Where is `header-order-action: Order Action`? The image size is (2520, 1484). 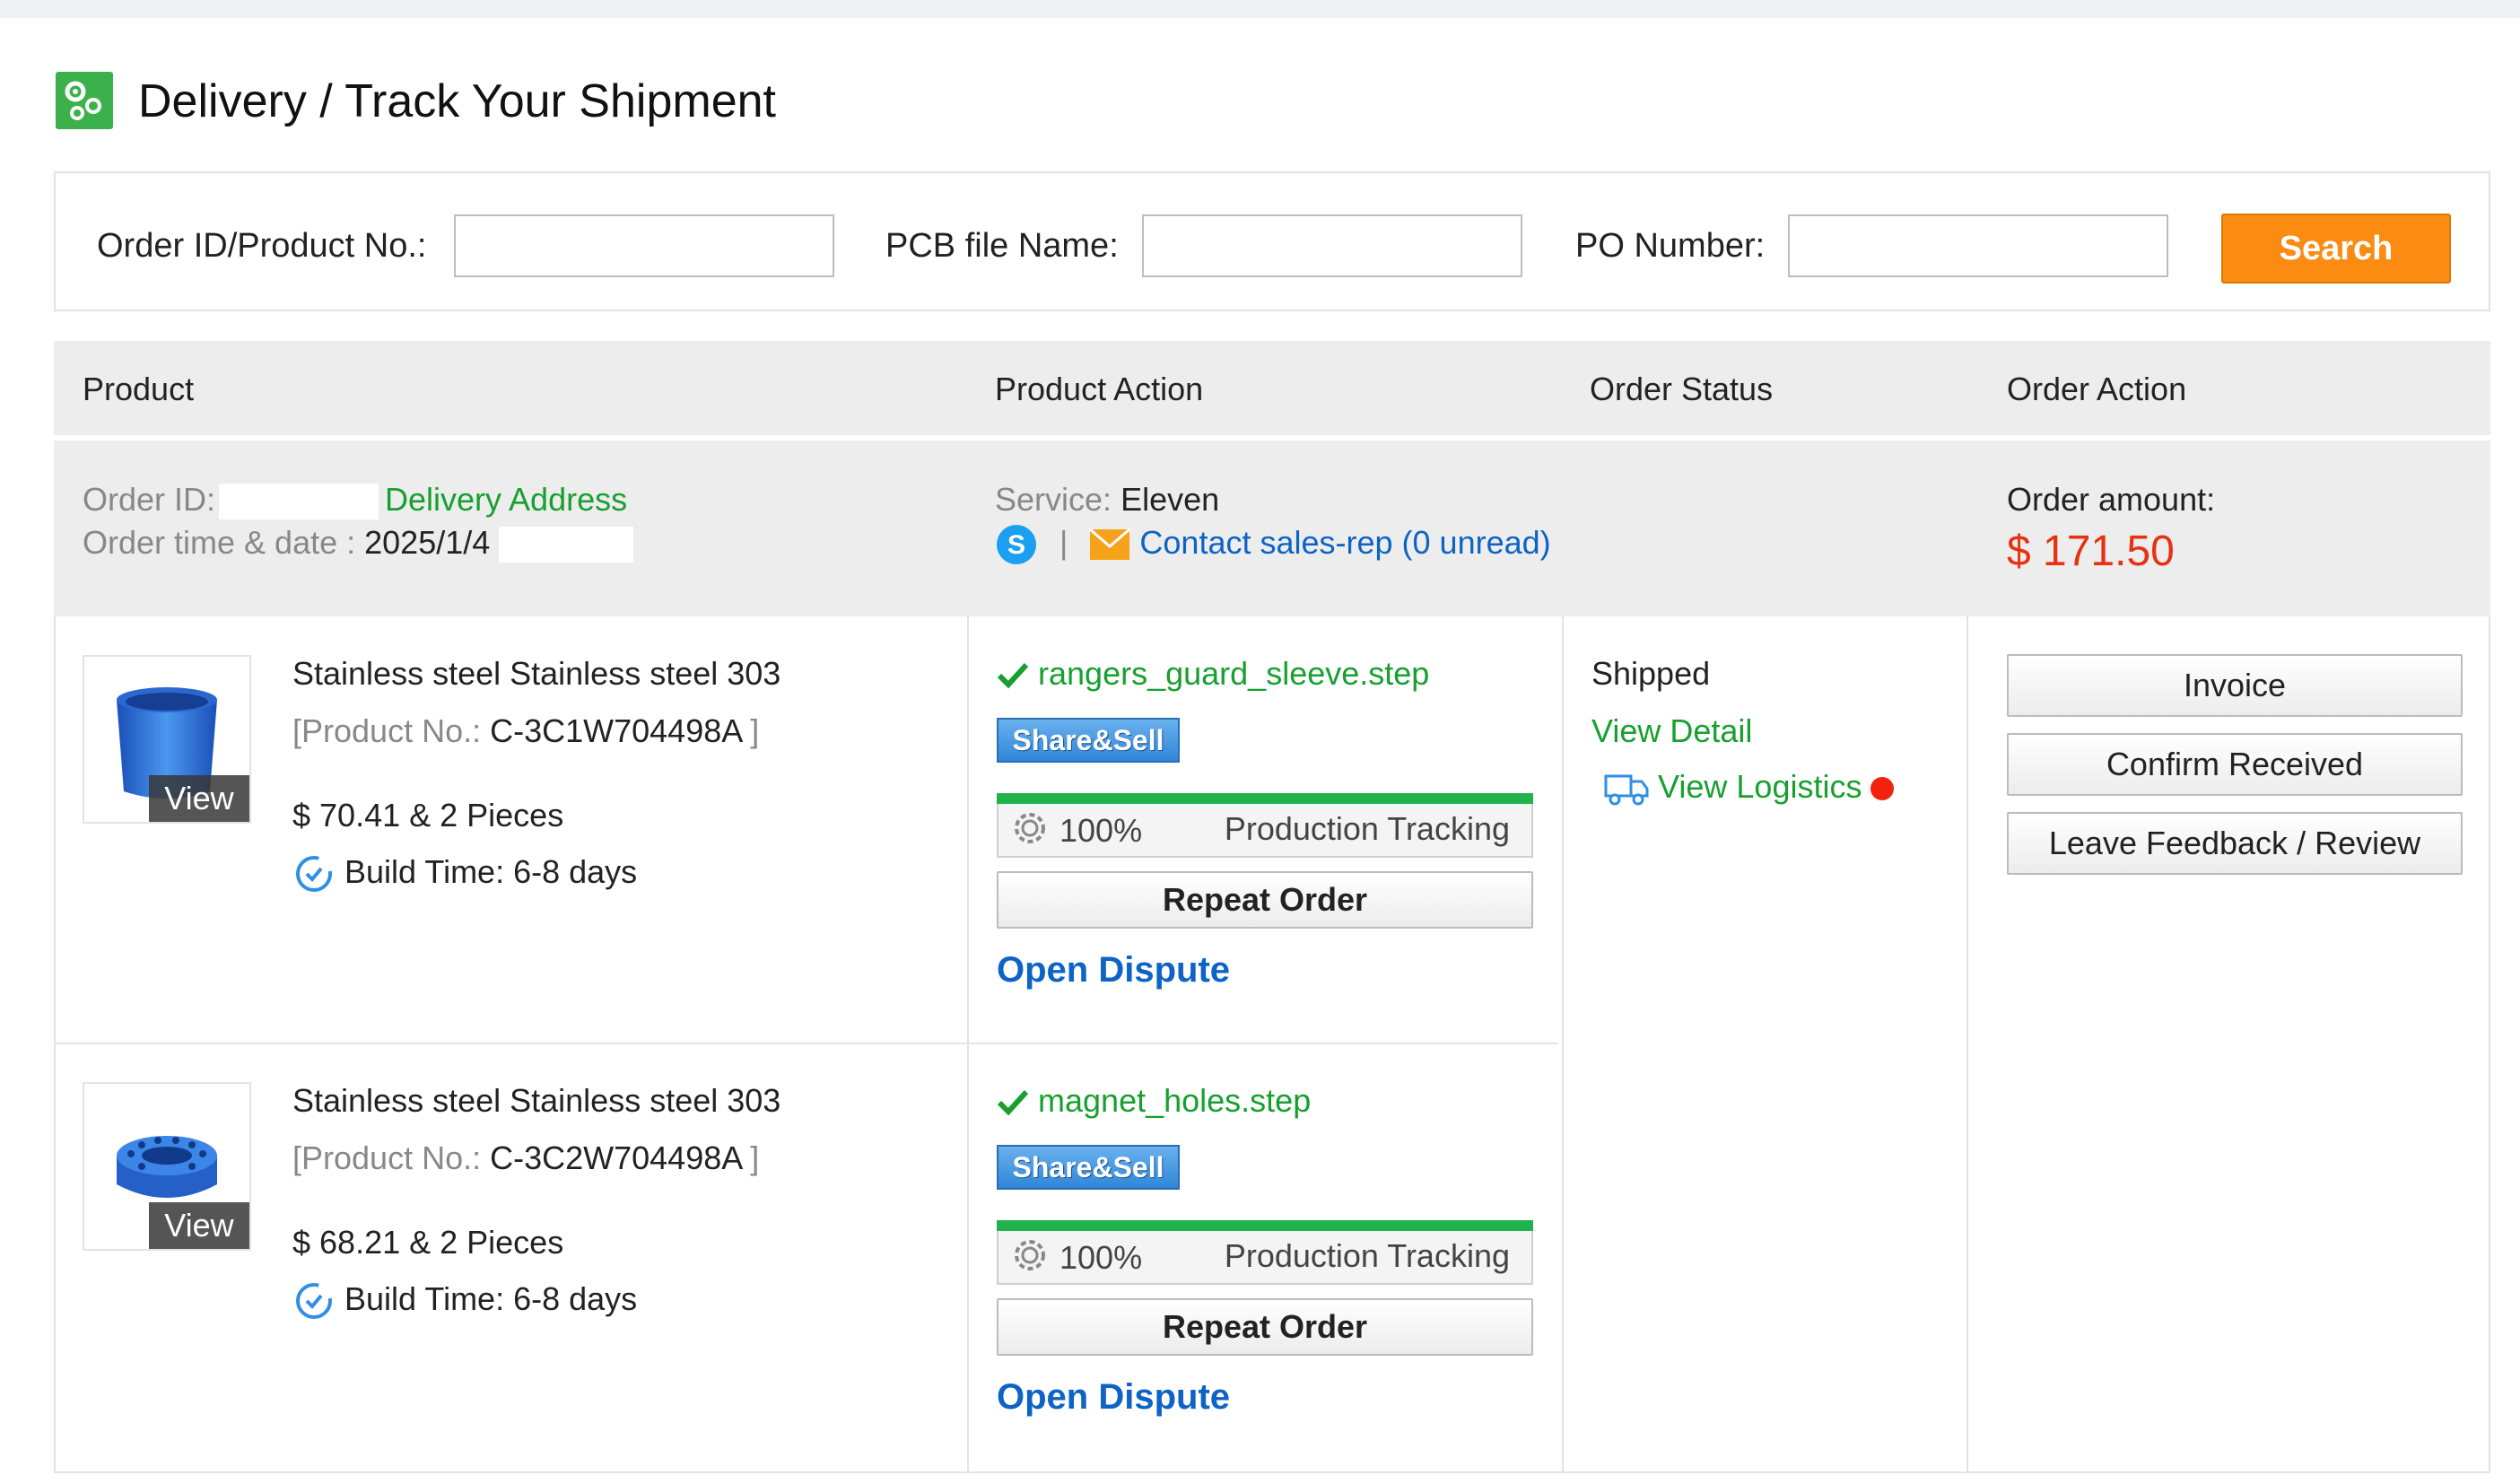 header-order-action: Order Action is located at coordinates (2097, 389).